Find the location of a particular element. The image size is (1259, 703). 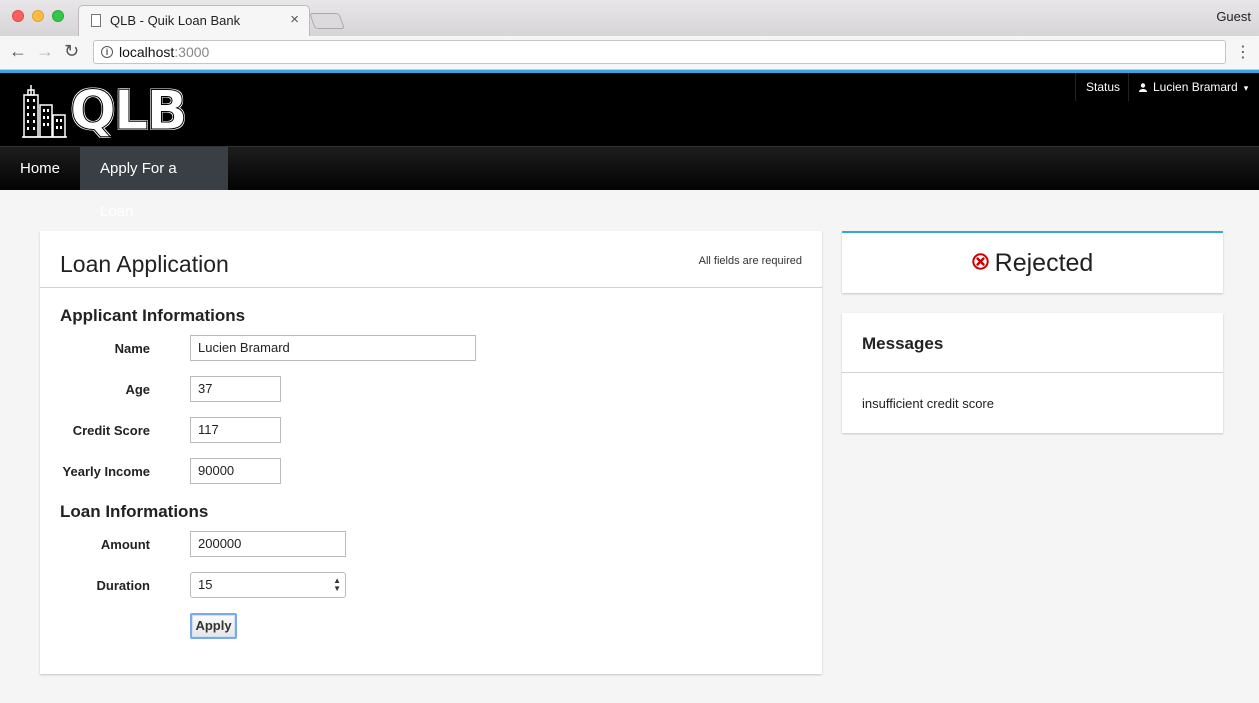

yearly-income-row: Yearly Income 90000 is located at coordinates (431, 473).